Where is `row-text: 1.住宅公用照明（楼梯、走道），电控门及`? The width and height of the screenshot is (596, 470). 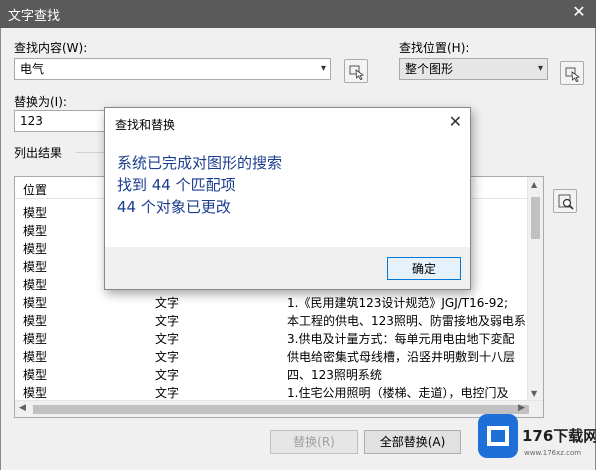
row-text: 1.住宅公用照明（楼梯、走道），电控门及 is located at coordinates (398, 393).